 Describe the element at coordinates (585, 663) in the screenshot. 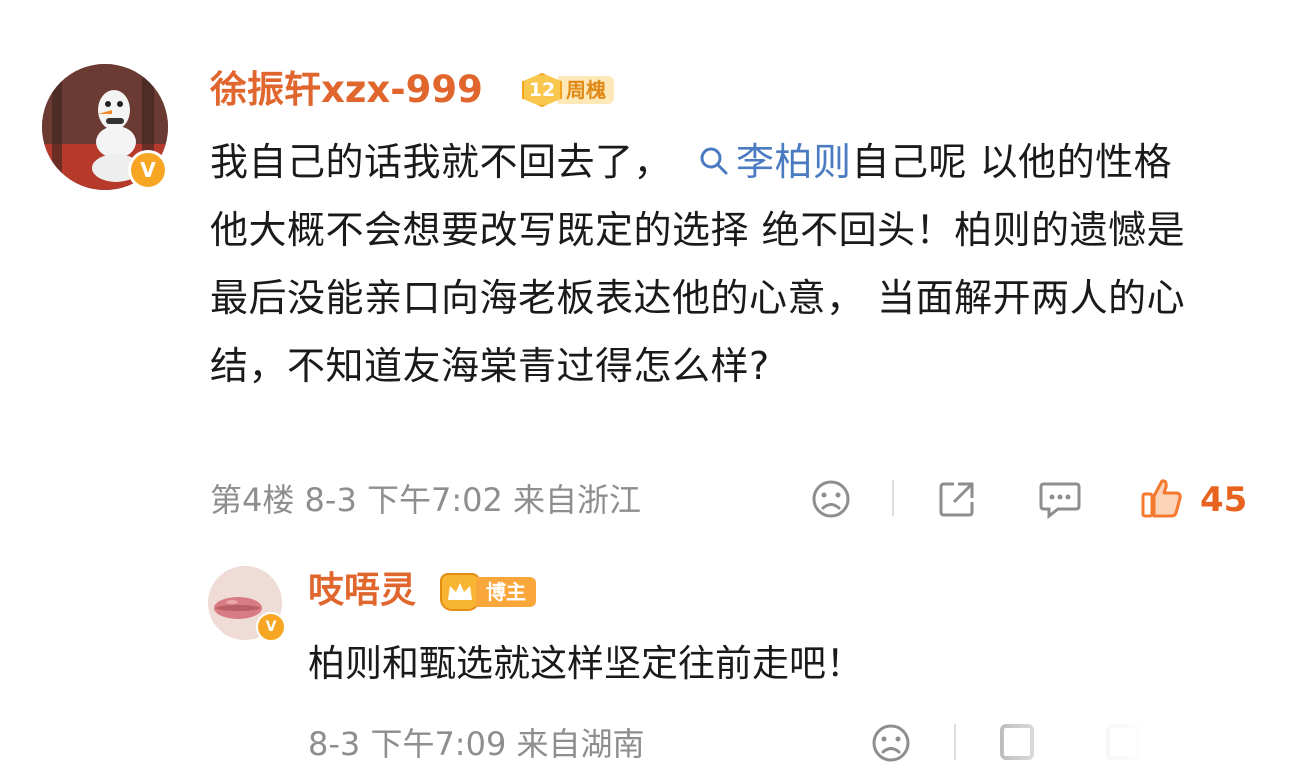

I see `reply-body: 柏则和甄选就这样坚定往前走吧！` at that location.